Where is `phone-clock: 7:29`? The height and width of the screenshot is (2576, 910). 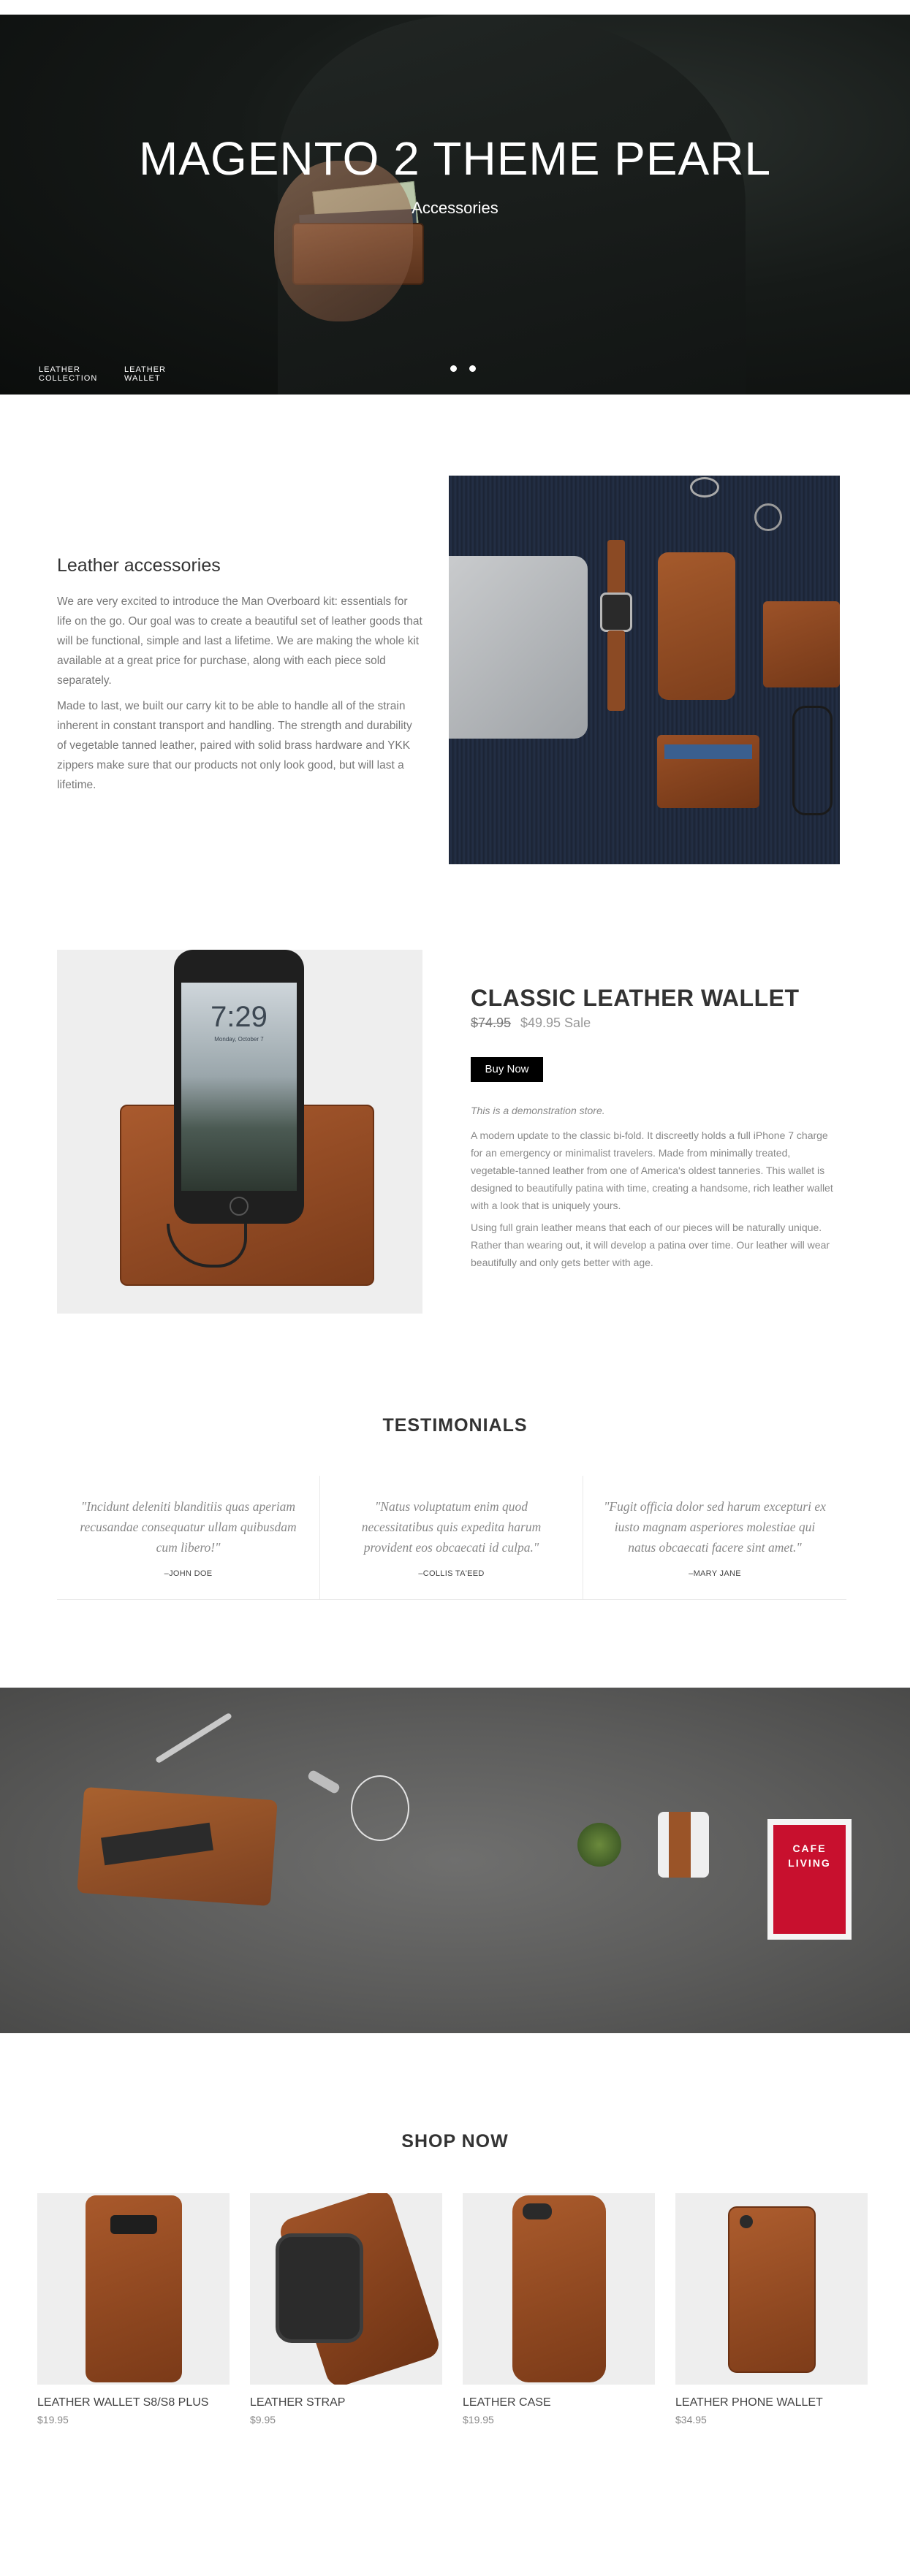
phone-clock: 7:29 is located at coordinates (239, 1017).